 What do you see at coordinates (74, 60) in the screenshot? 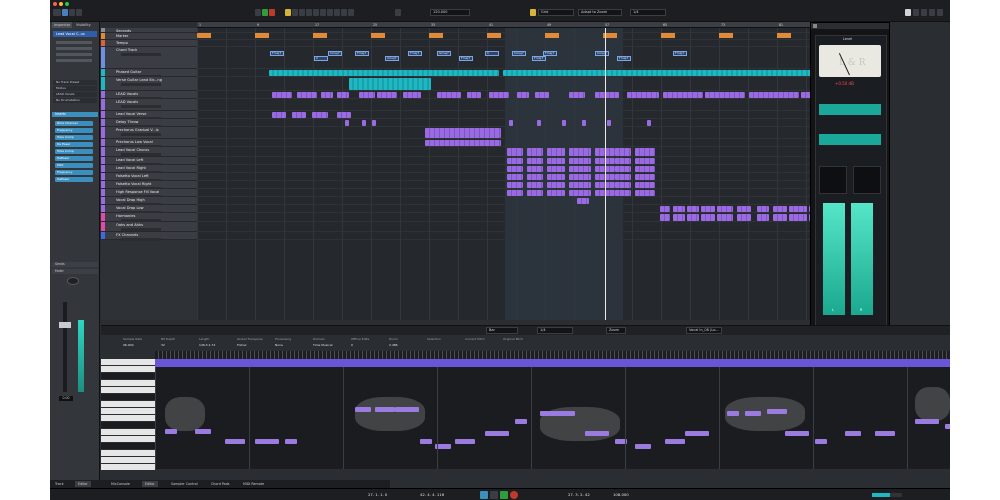
I see `inspector-output` at bounding box center [74, 60].